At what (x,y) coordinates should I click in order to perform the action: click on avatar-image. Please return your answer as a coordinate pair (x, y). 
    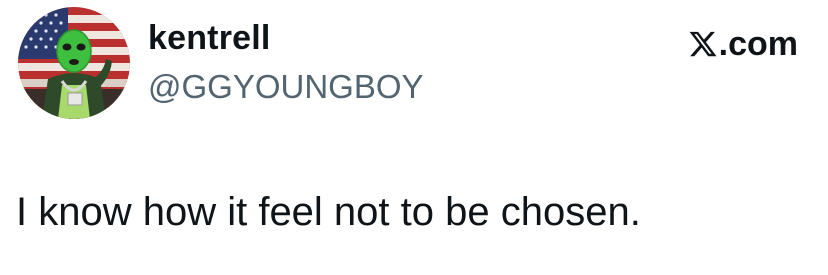
    Looking at the image, I should click on (74, 63).